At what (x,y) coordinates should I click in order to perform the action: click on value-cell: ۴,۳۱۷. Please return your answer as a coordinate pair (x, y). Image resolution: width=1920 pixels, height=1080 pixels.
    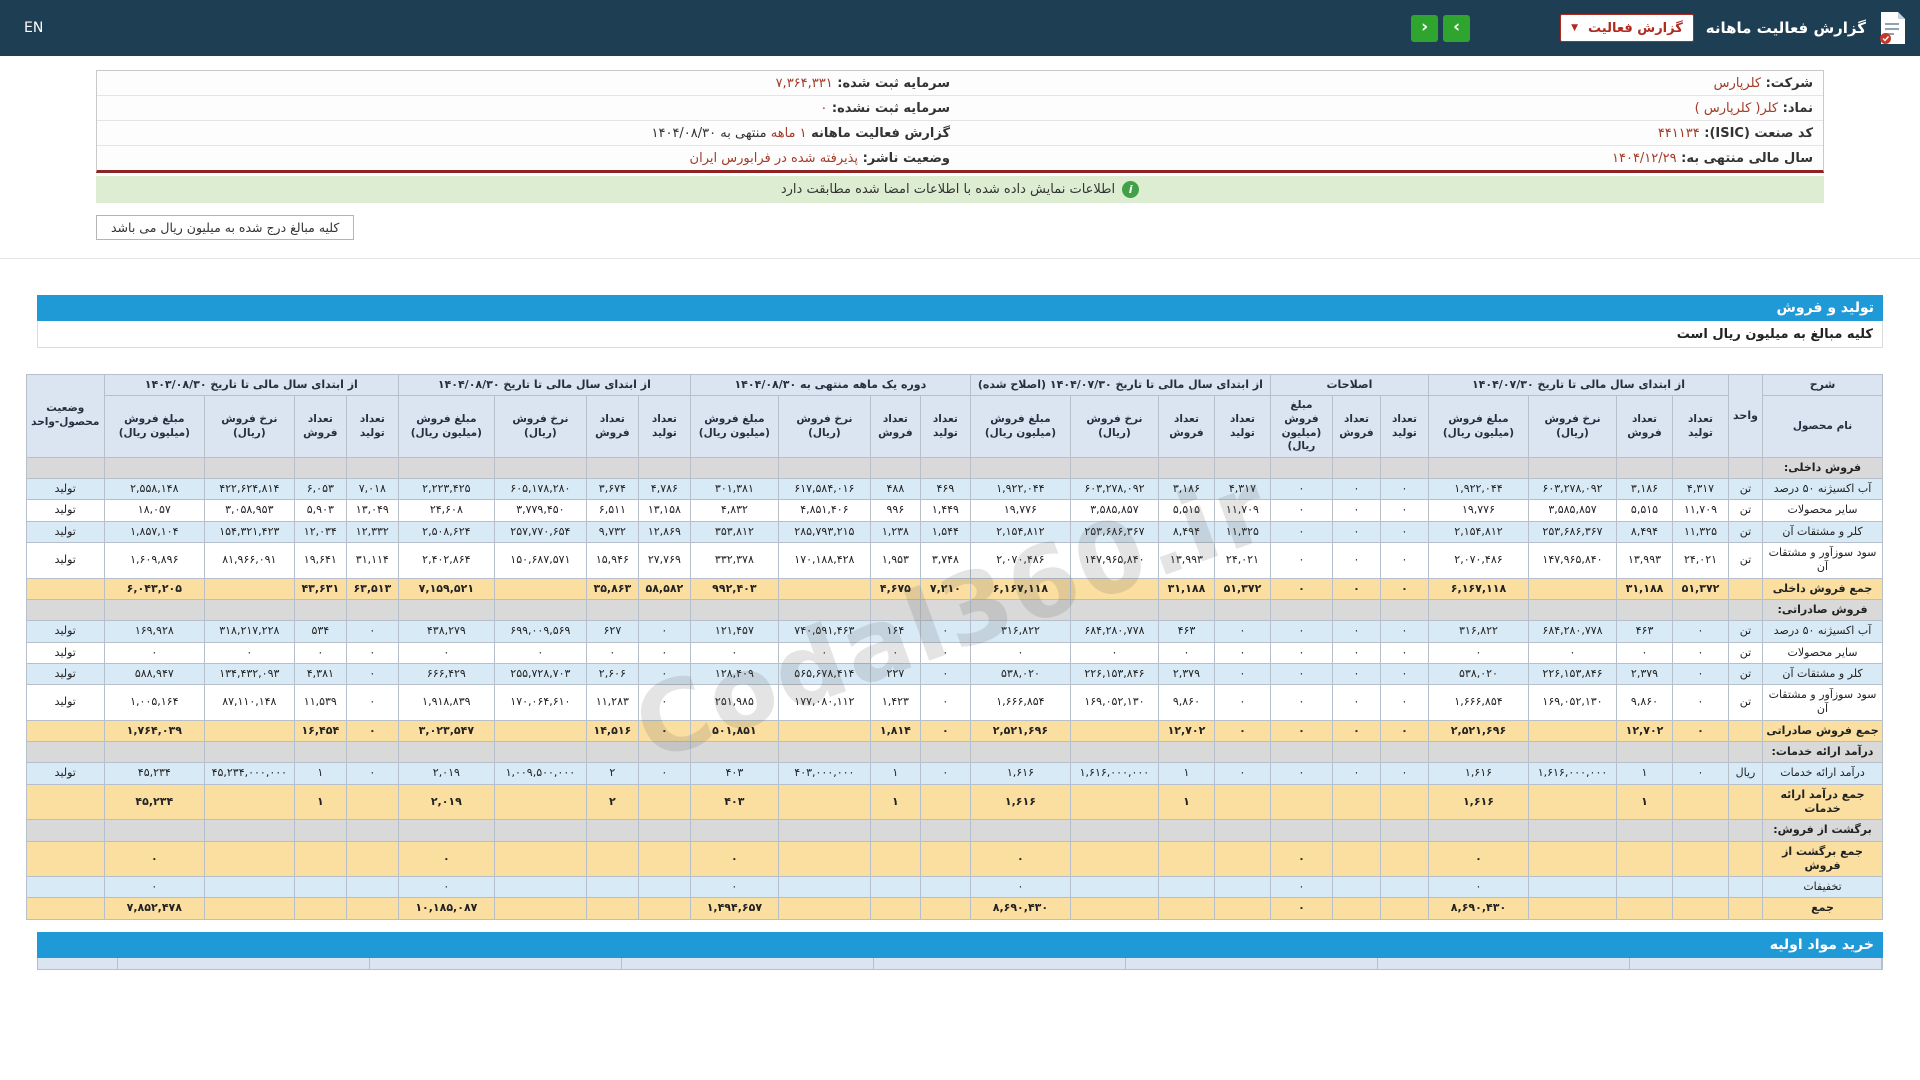
    Looking at the image, I should click on (1700, 489).